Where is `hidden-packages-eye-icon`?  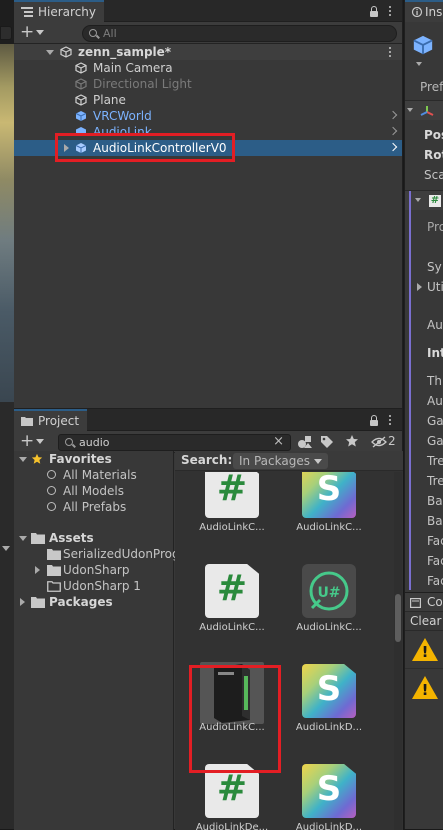 hidden-packages-eye-icon is located at coordinates (379, 442).